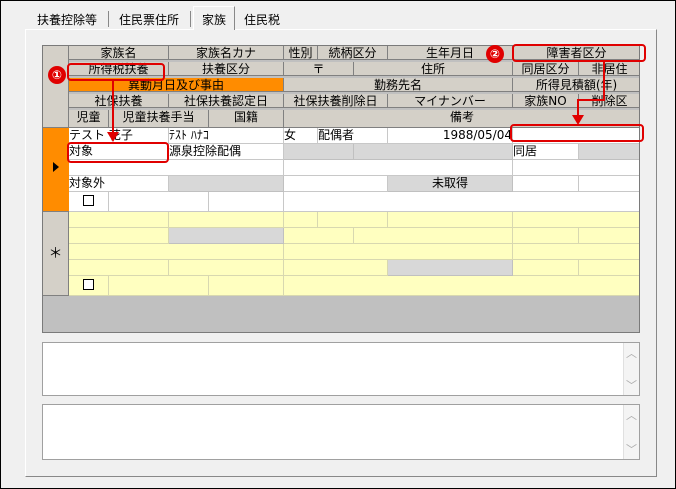 Image resolution: width=676 pixels, height=489 pixels. I want to click on col-family-name: 家族名, so click(119, 53).